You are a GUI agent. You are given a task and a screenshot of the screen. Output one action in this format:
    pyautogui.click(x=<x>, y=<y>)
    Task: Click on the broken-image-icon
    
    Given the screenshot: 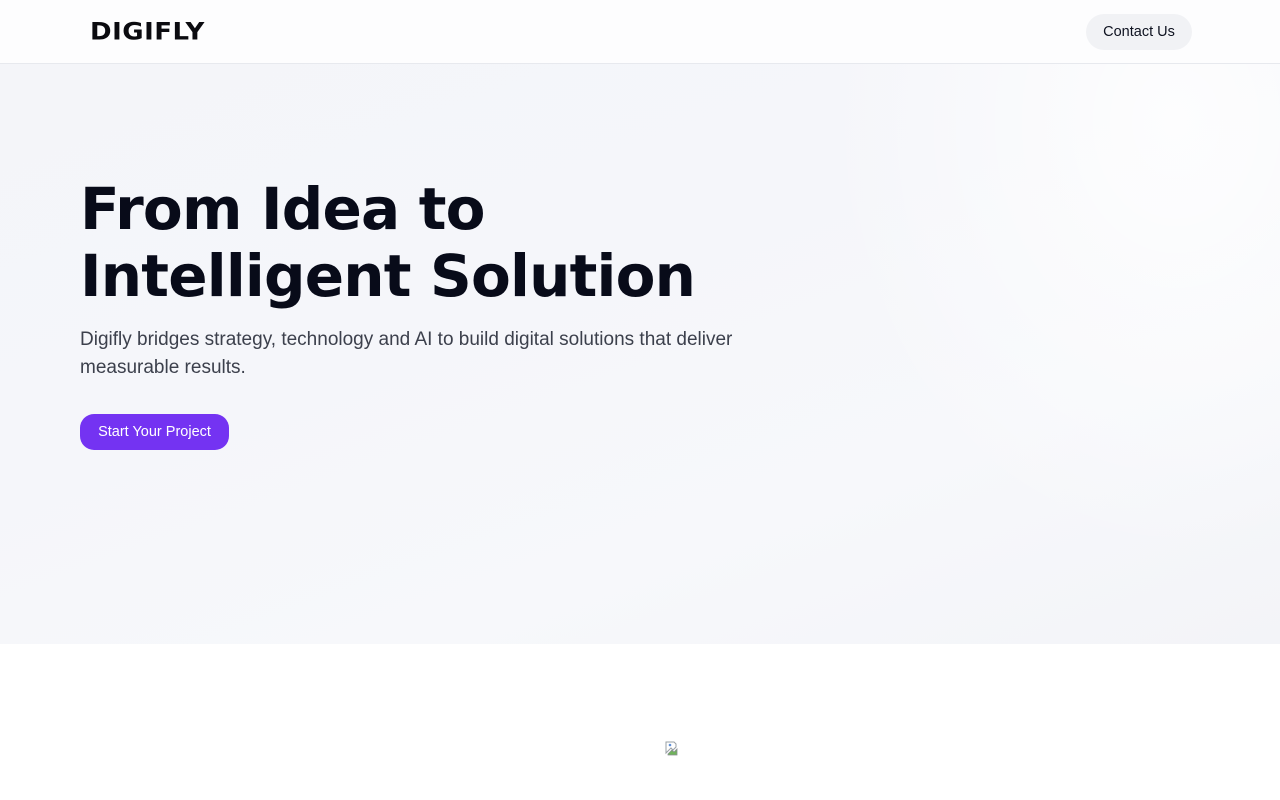 What is the action you would take?
    pyautogui.click(x=673, y=749)
    